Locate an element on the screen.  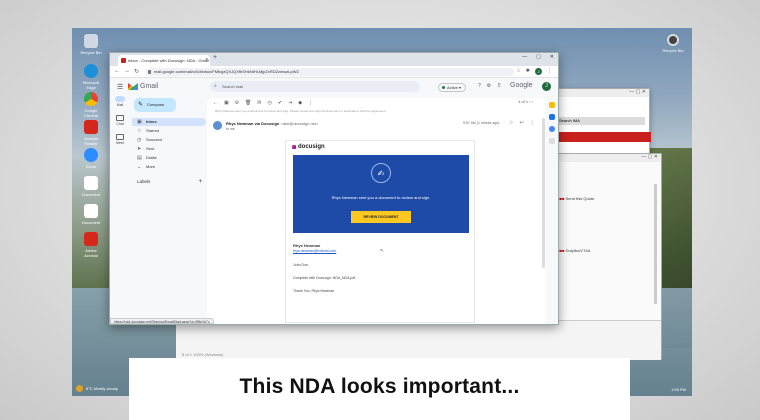
keep-icon is located at coordinates (552, 105).